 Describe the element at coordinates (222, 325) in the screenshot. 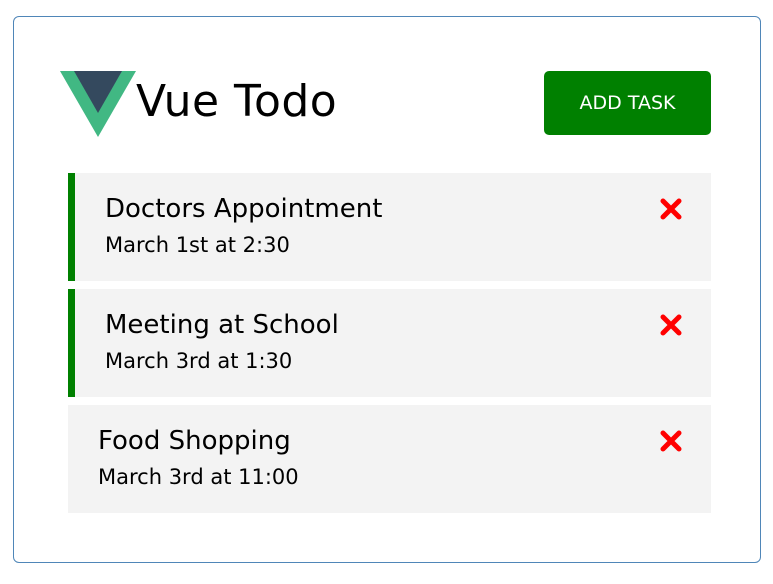

I see `task-name: Meeting at School` at that location.